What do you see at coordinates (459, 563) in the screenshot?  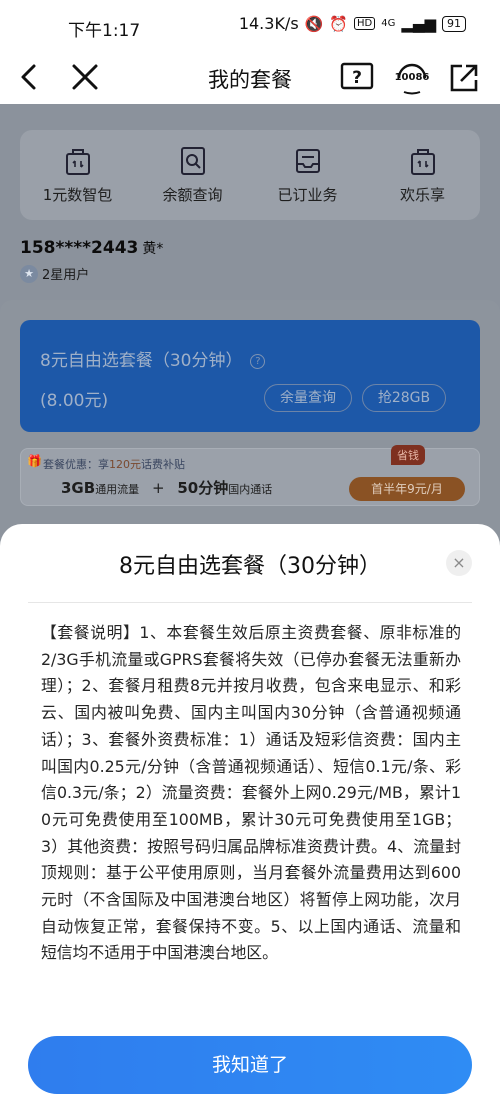 I see `close-icon: ×` at bounding box center [459, 563].